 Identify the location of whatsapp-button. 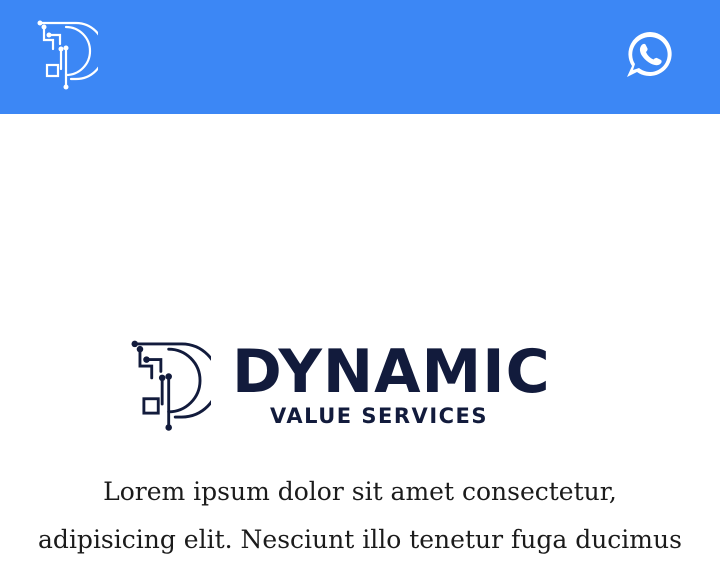
(650, 55).